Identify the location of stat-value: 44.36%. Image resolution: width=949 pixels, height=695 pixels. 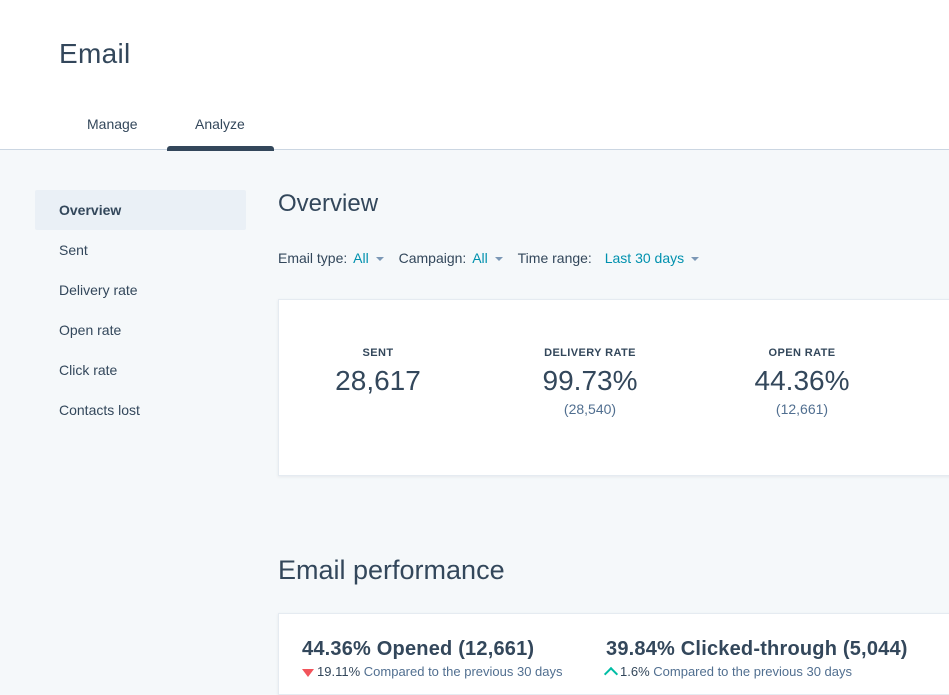
(802, 380).